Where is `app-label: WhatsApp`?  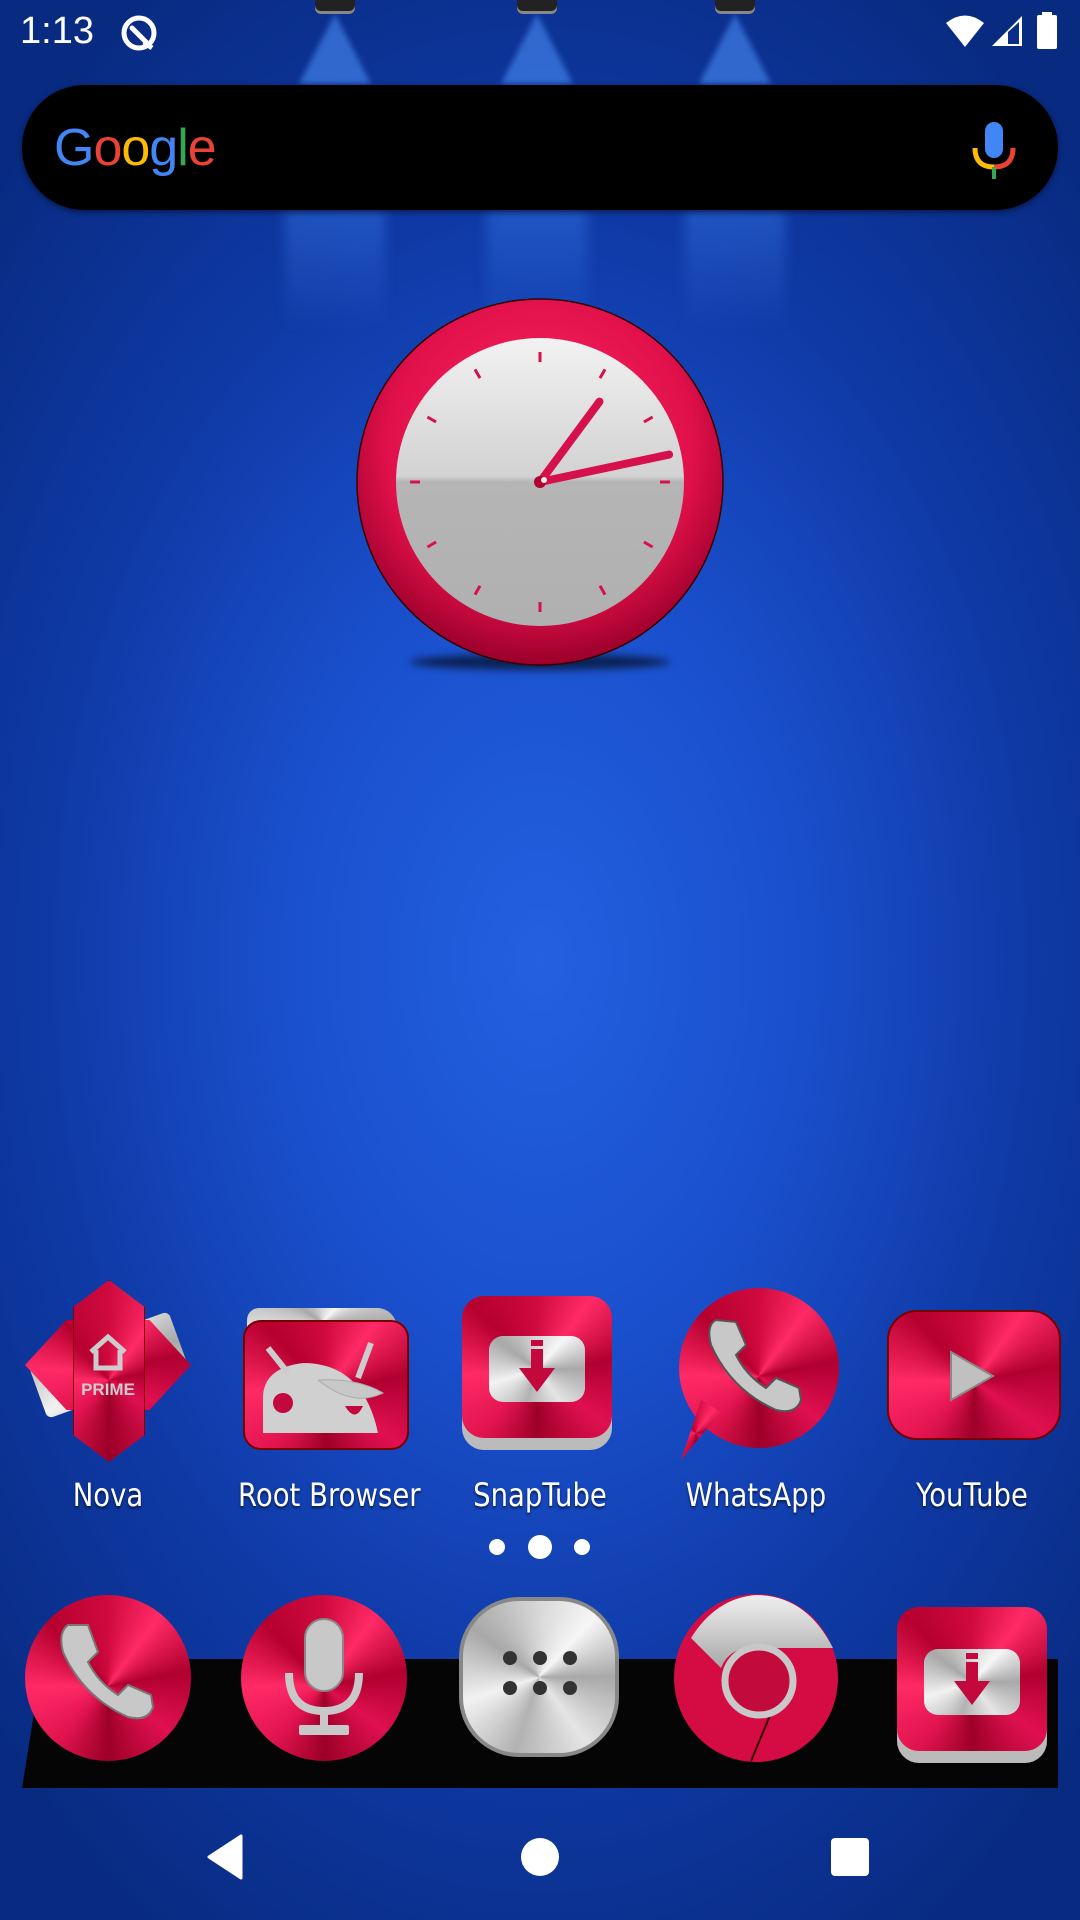
app-label: WhatsApp is located at coordinates (756, 1495).